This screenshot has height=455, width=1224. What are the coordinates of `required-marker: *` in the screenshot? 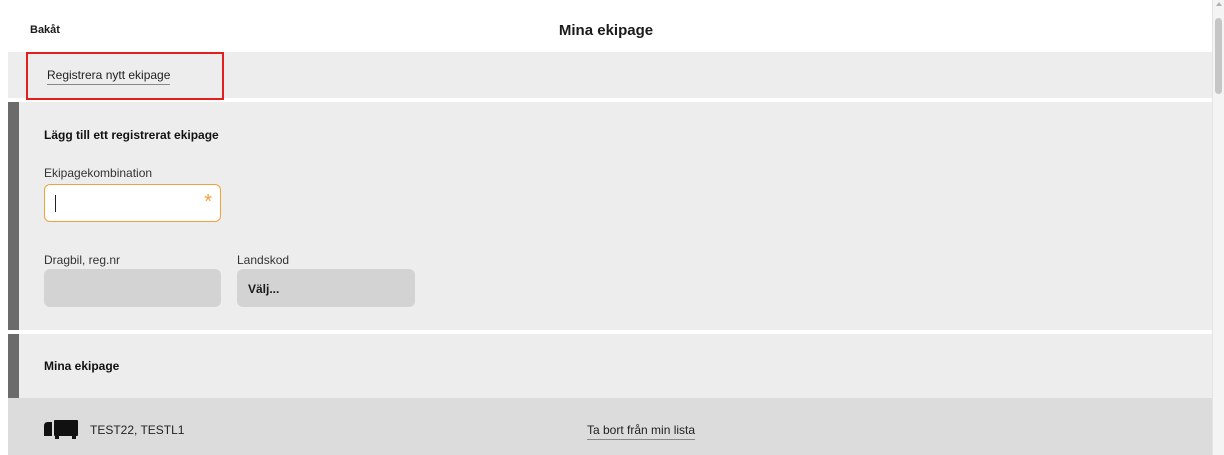 It's located at (208, 202).